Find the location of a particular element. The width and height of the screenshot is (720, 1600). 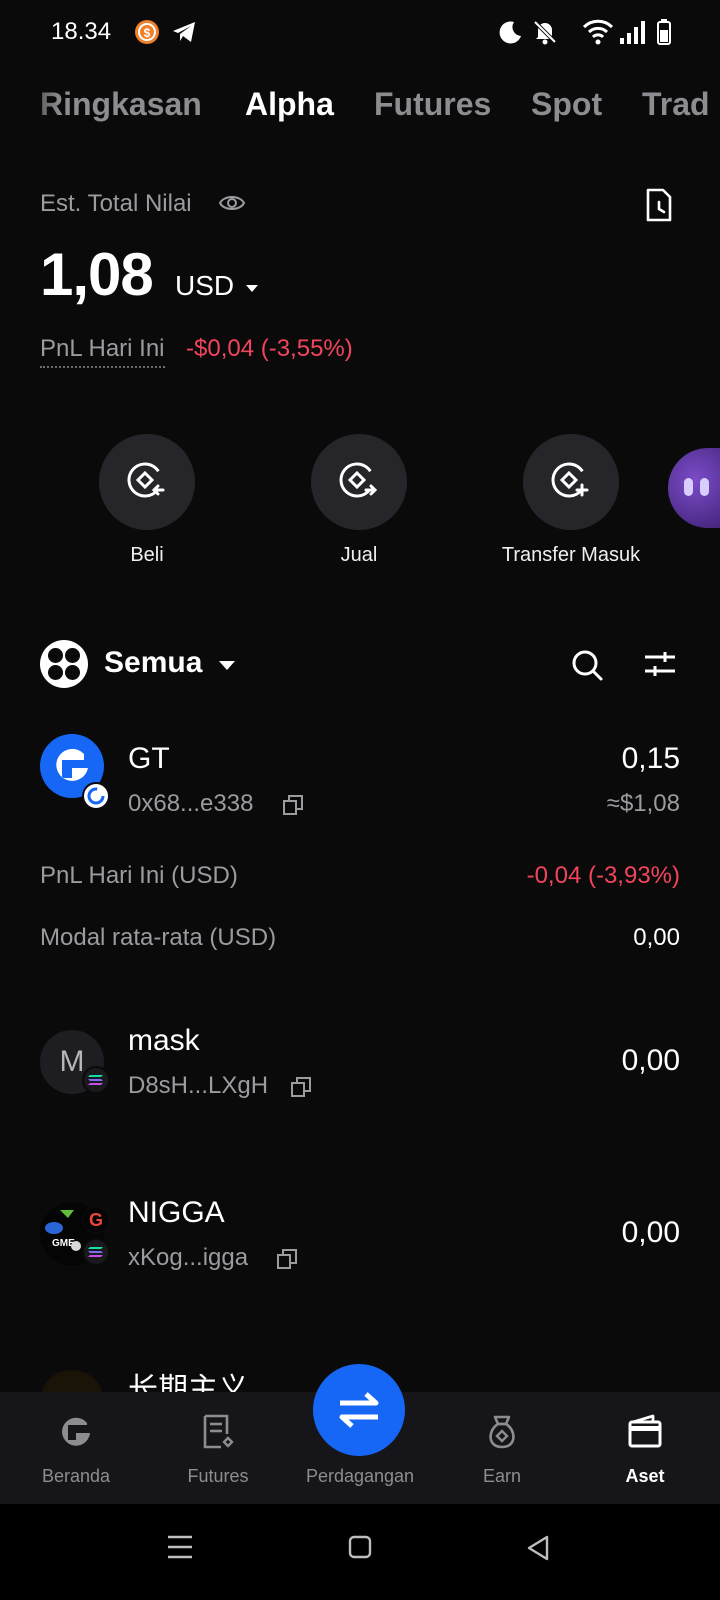

tab-trad: Trad is located at coordinates (676, 104).